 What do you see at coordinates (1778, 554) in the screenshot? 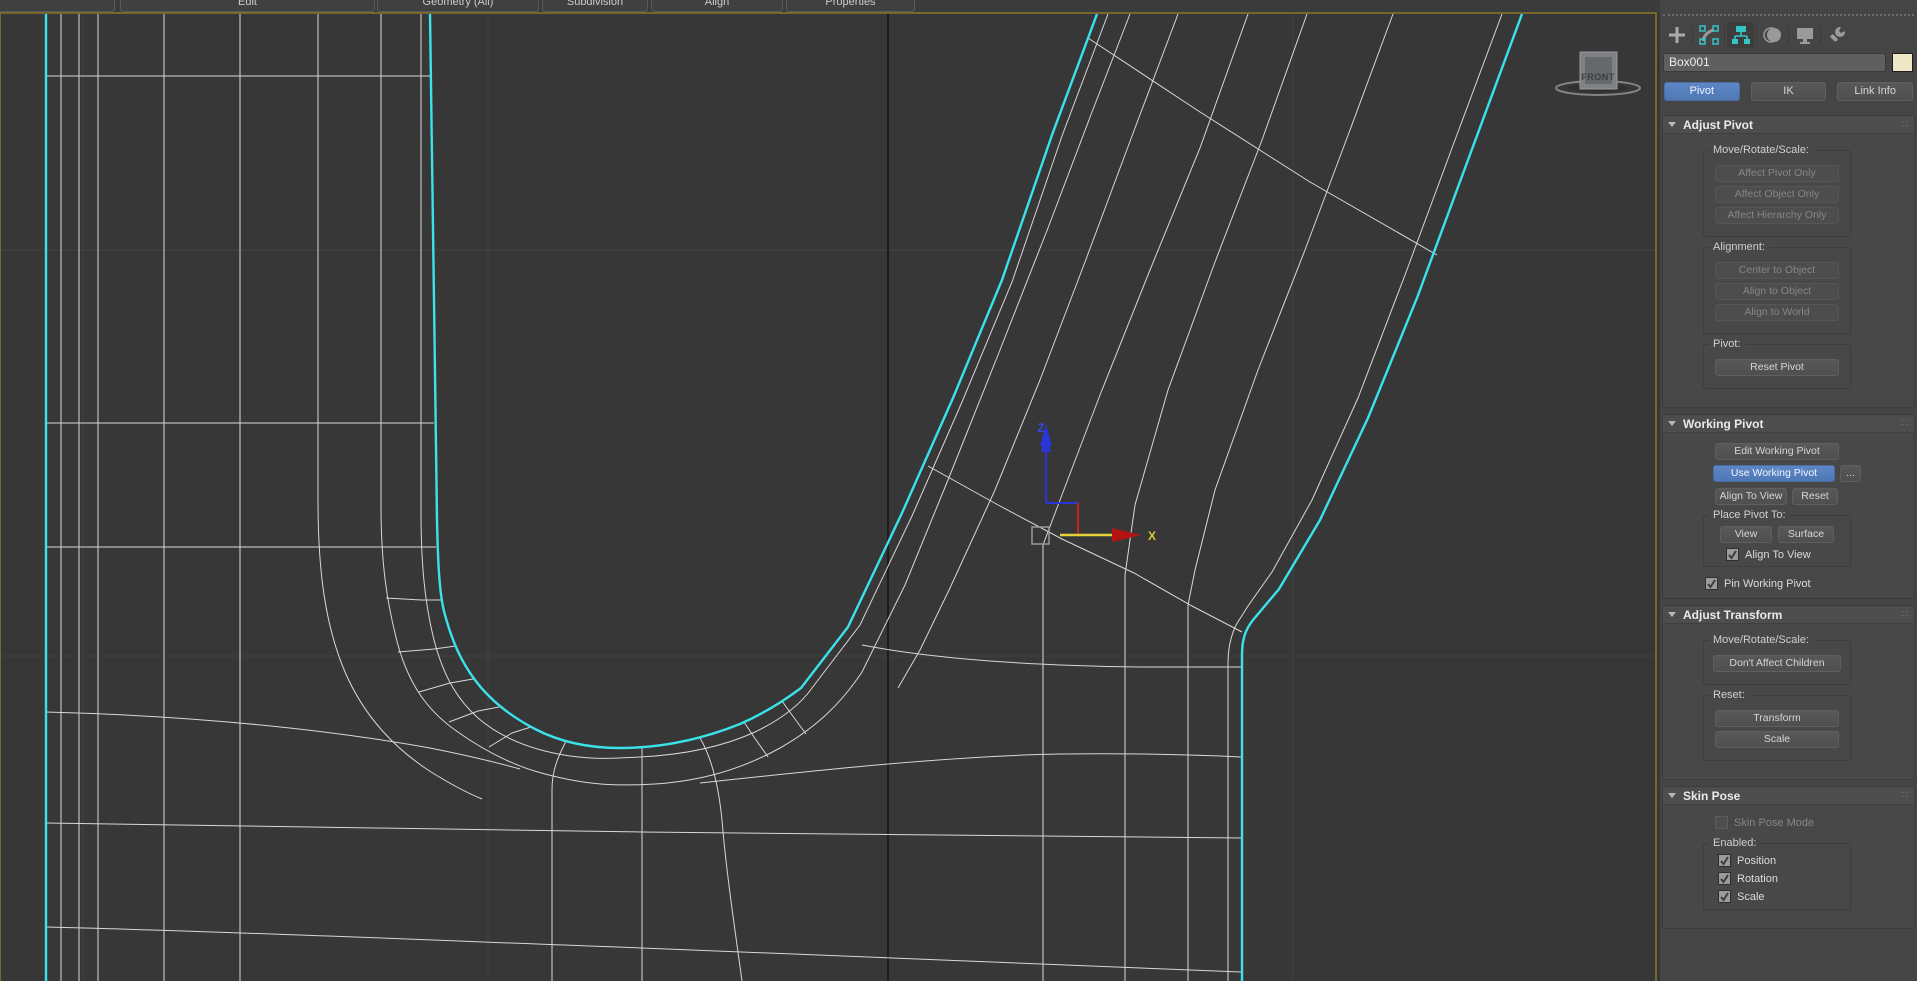
I see `checkbox-label: Align To View` at bounding box center [1778, 554].